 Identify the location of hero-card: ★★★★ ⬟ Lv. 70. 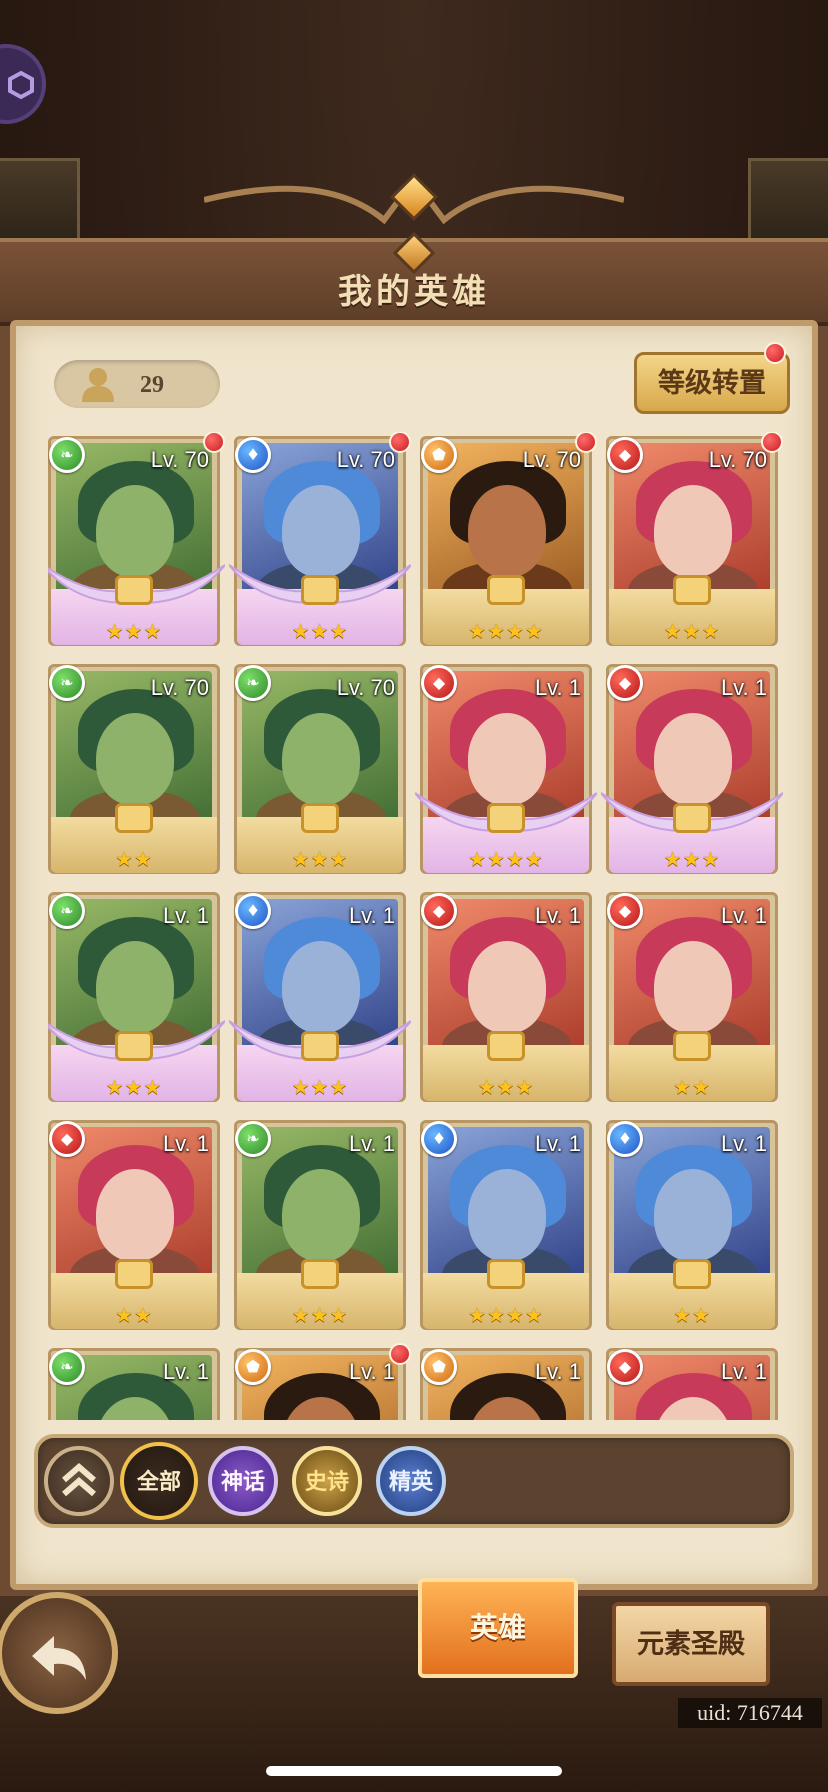
(508, 539).